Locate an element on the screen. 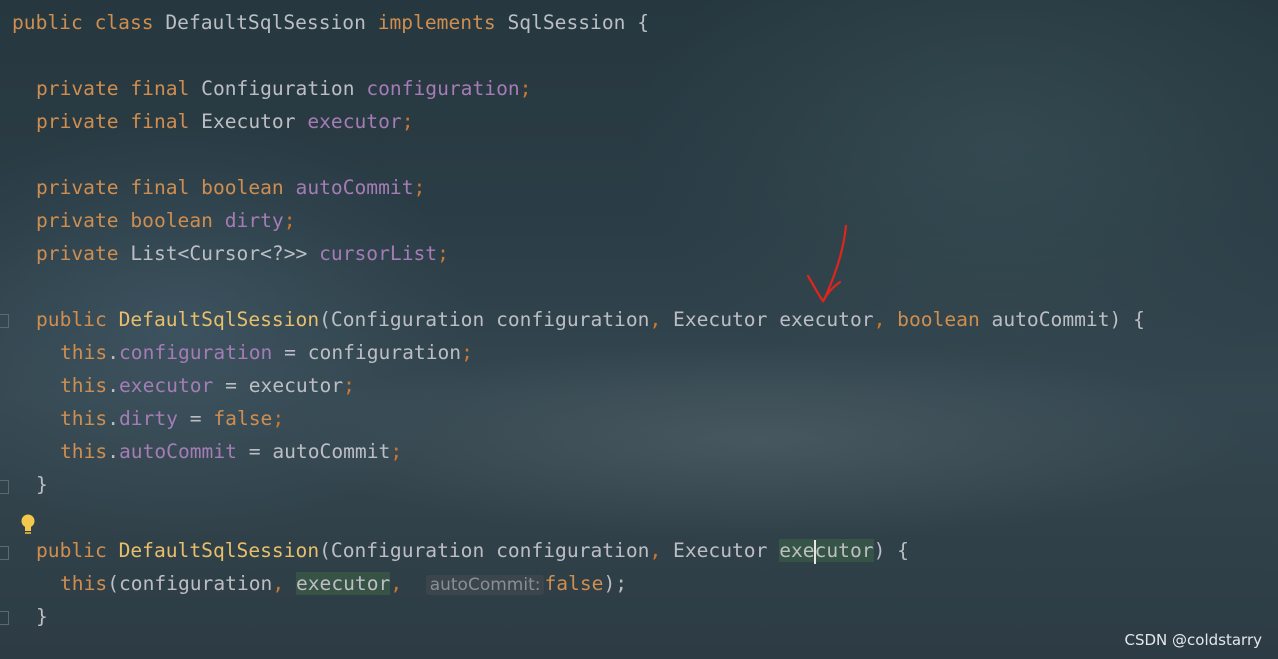  highlighted-argument: executor is located at coordinates (343, 583).